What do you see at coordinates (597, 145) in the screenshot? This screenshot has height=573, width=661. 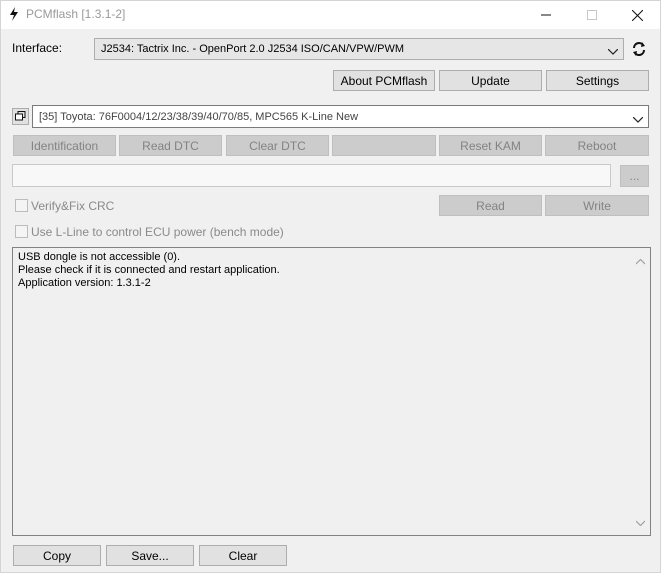 I see `reboot-button: Reboot` at bounding box center [597, 145].